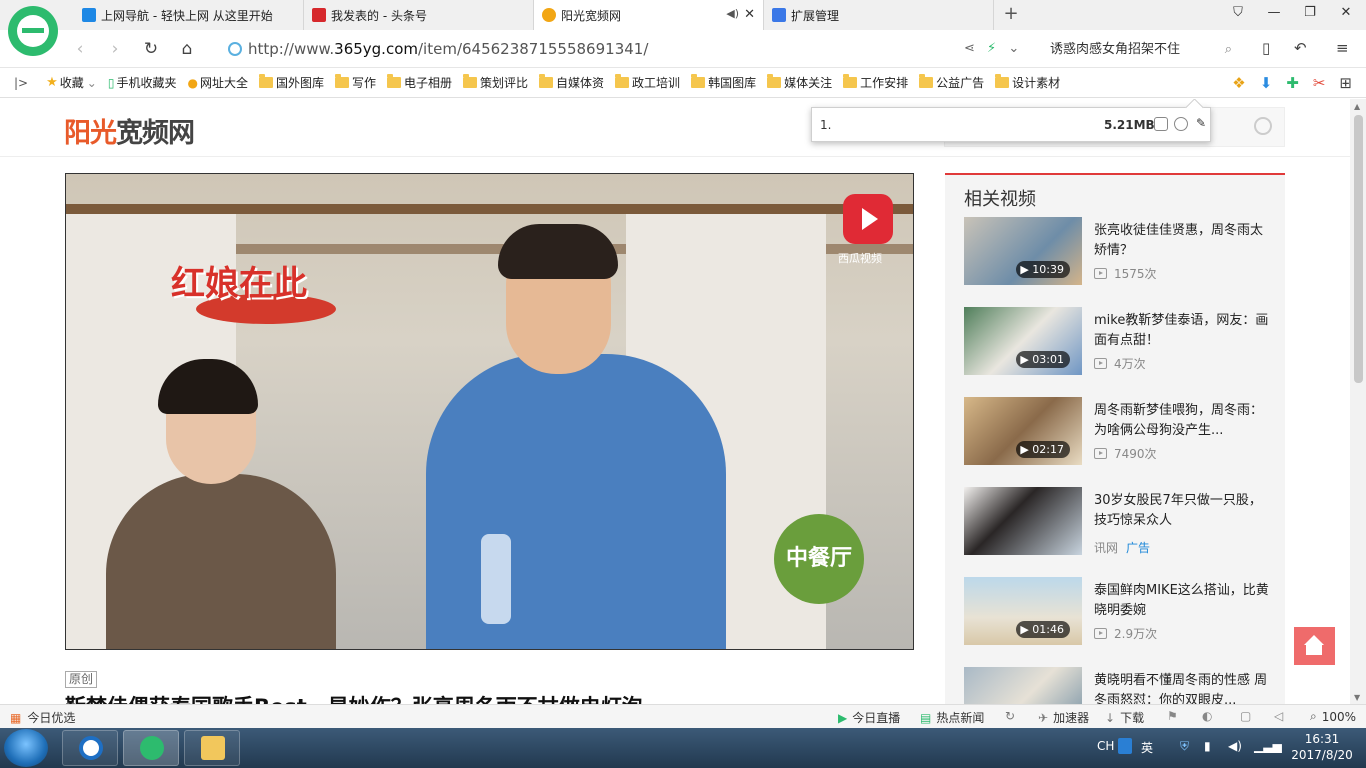  What do you see at coordinates (1238, 15) in the screenshot?
I see `shirt-skin-icon: ⛉` at bounding box center [1238, 15].